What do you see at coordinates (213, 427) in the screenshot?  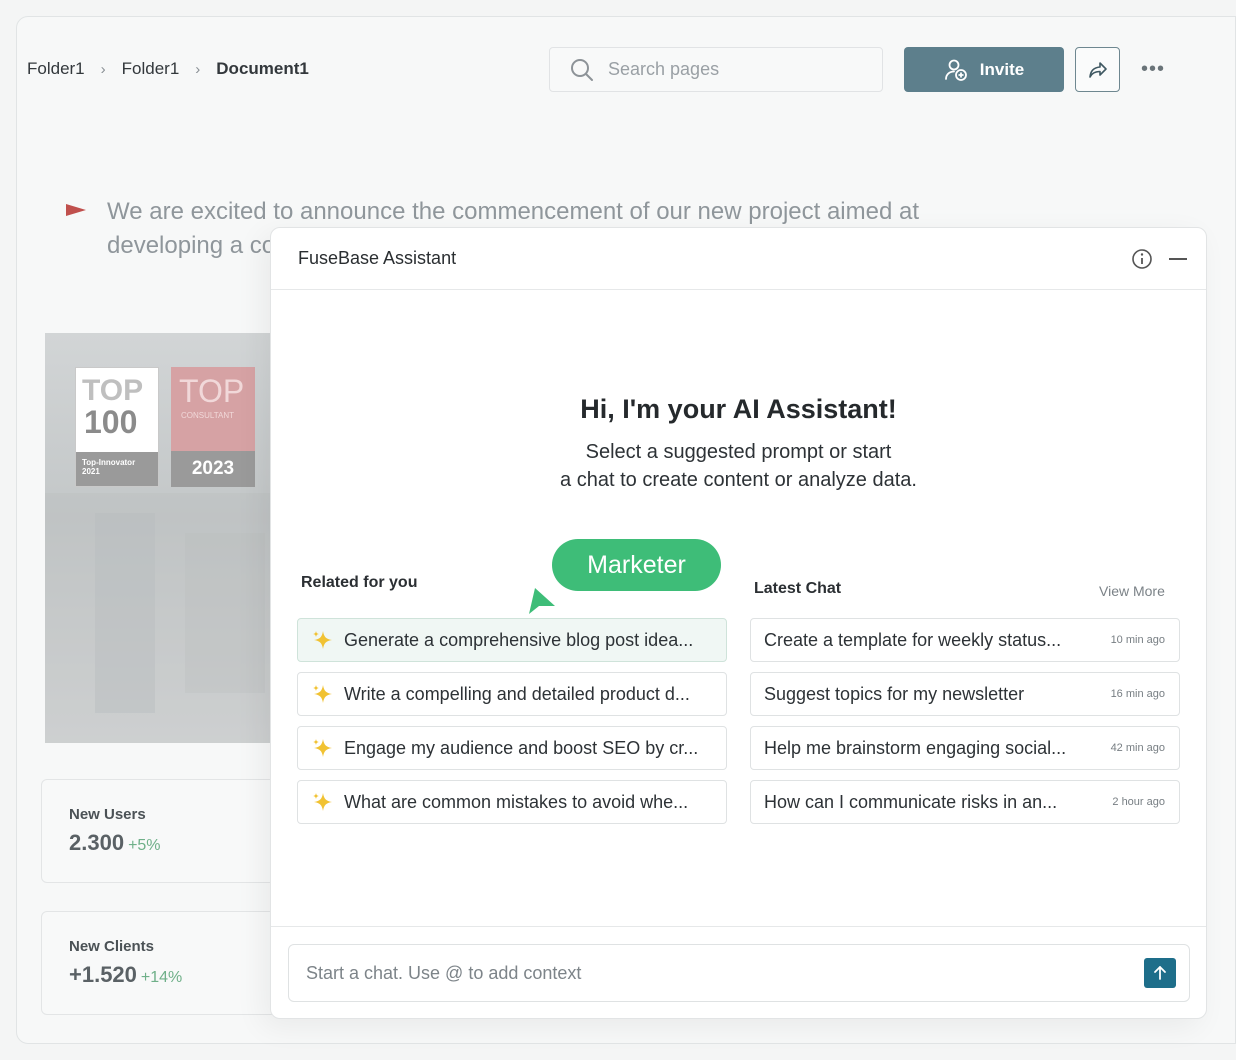 I see `top-consultant-badge: TOP CONSULTANT 2023` at bounding box center [213, 427].